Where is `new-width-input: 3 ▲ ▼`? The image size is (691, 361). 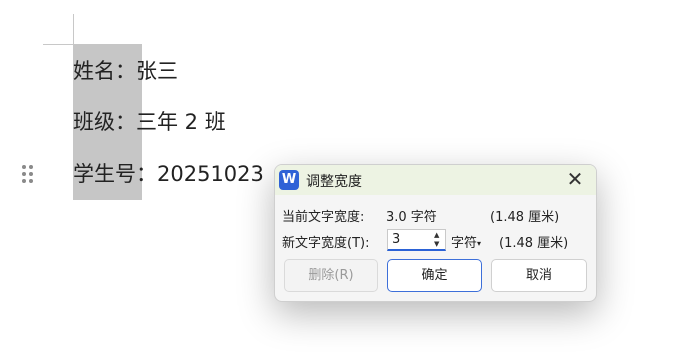
new-width-input: 3 ▲ ▼ is located at coordinates (416, 240).